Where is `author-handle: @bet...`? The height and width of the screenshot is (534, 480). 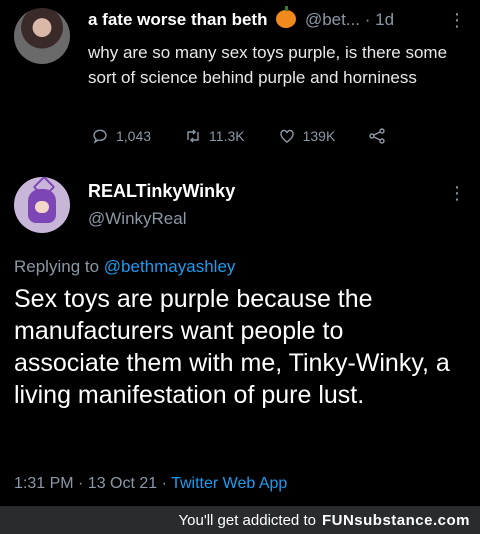 author-handle: @bet... is located at coordinates (332, 19).